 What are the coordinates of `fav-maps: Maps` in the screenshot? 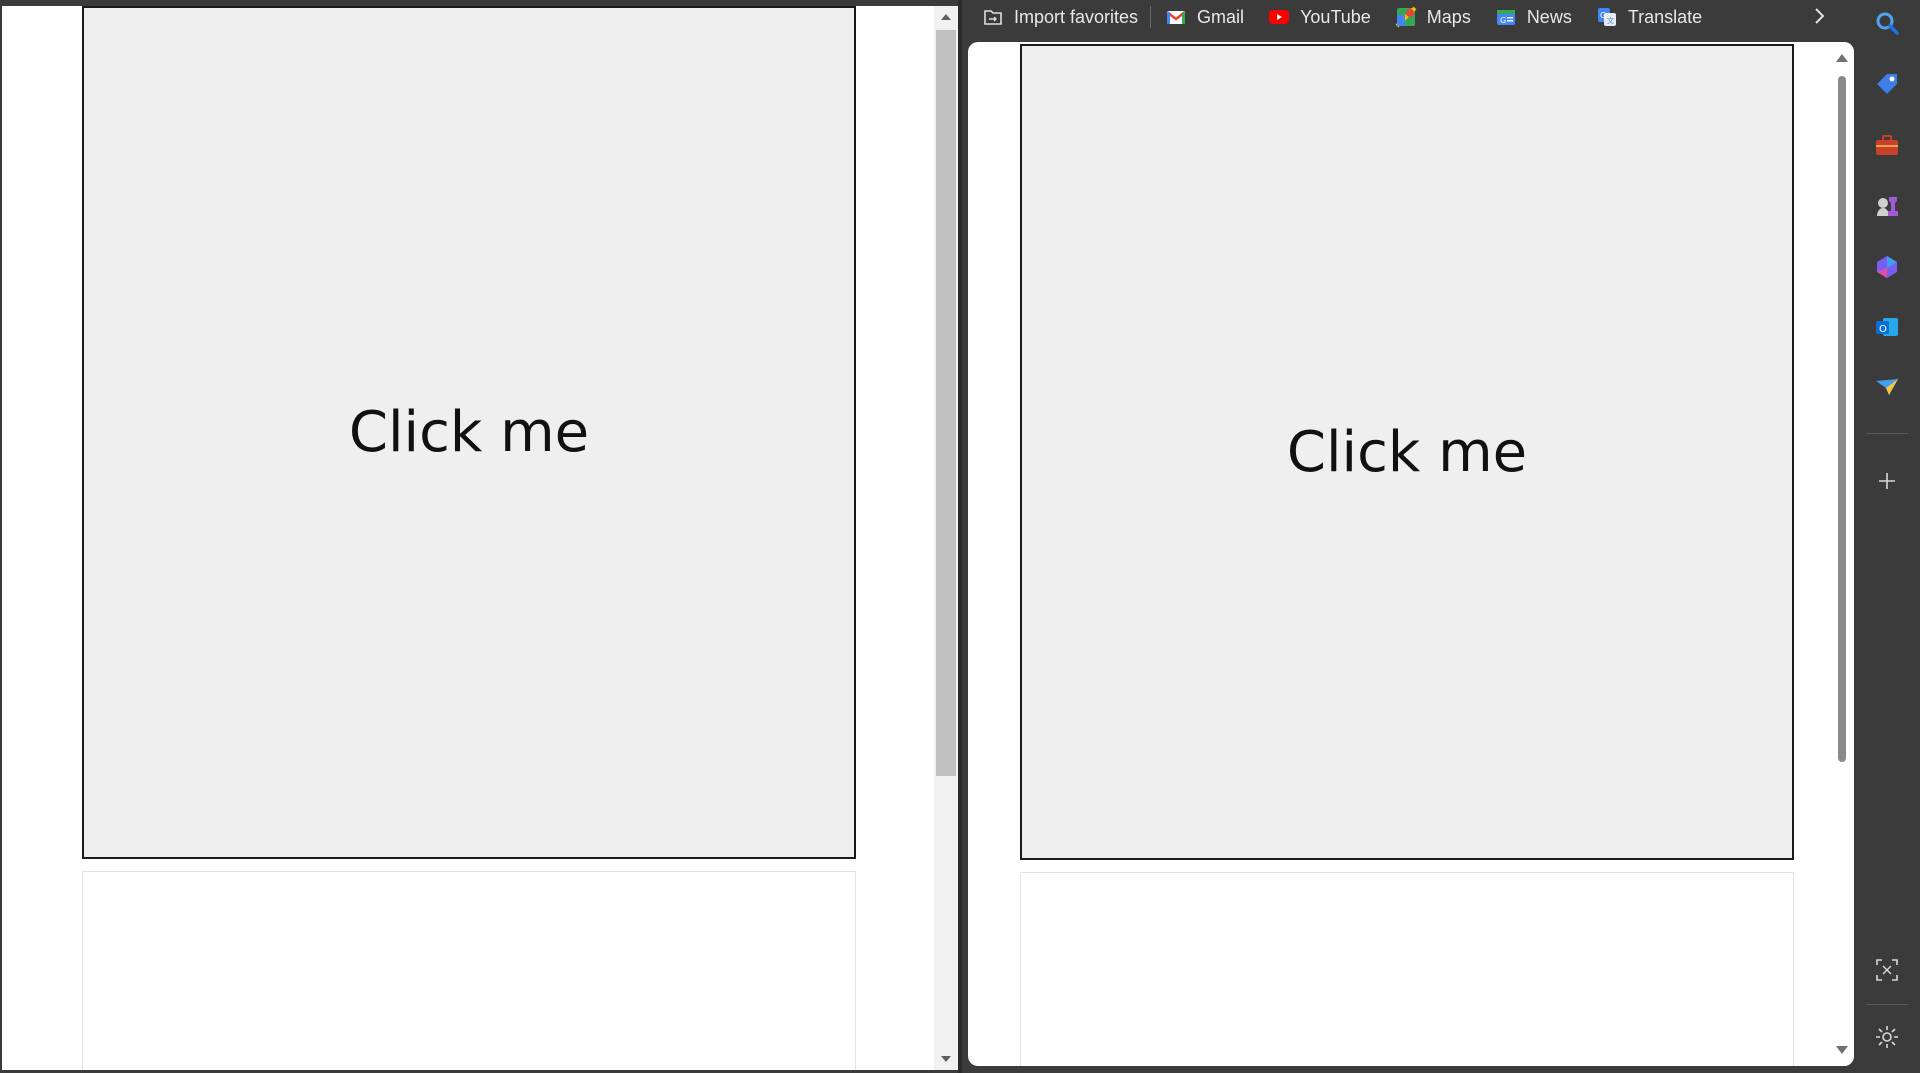 It's located at (1433, 17).